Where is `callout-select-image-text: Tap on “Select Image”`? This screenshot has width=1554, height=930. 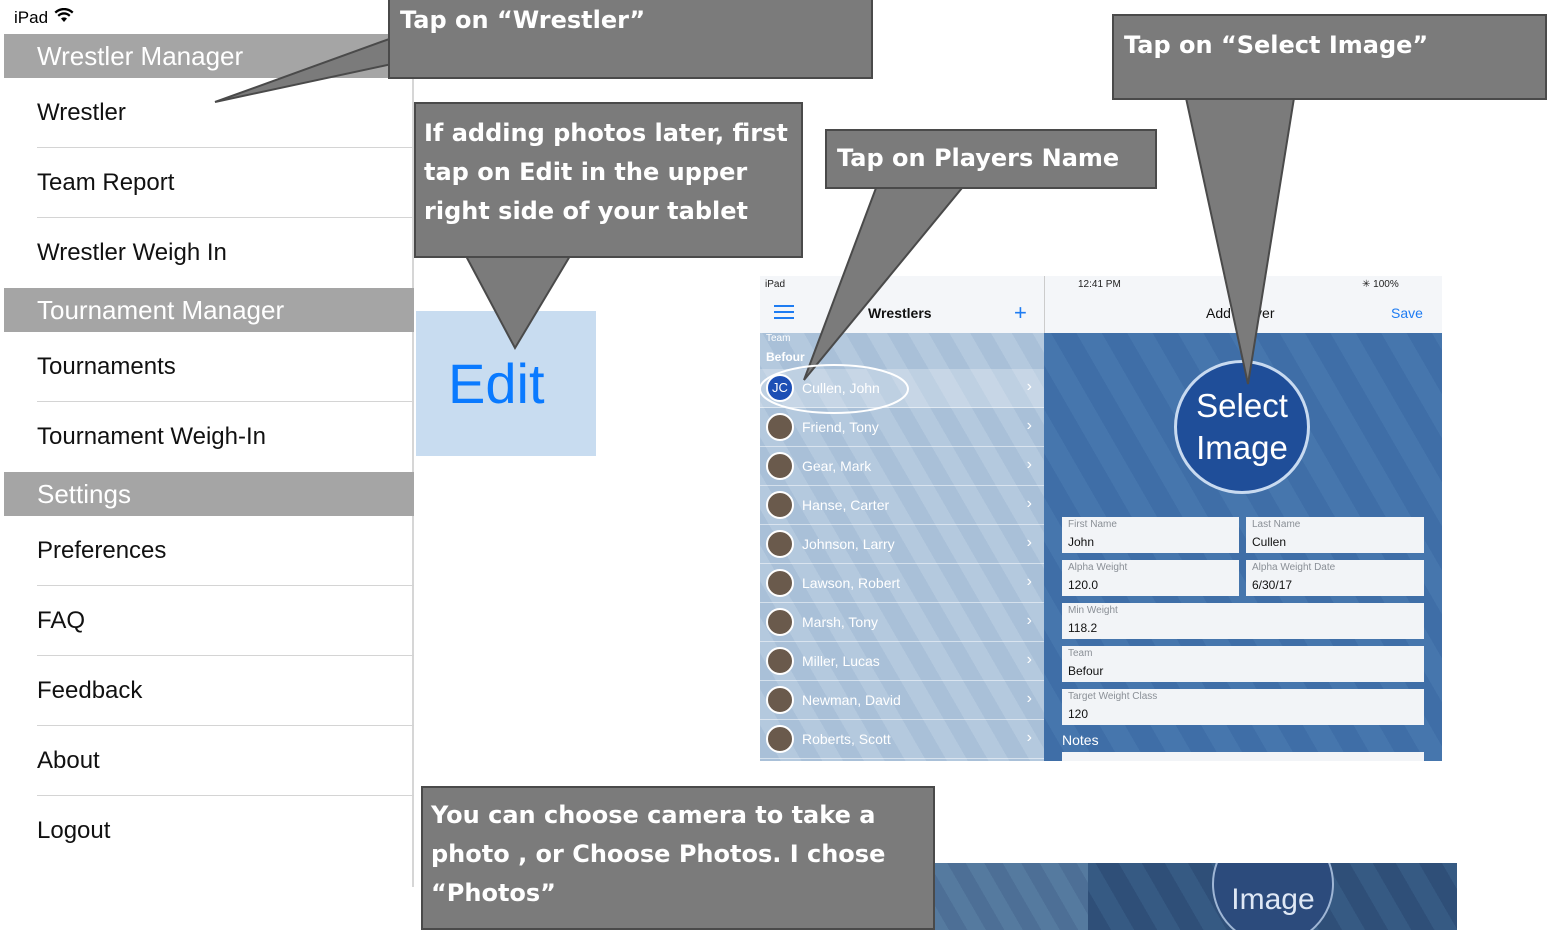
callout-select-image-text: Tap on “Select Image” is located at coordinates (1276, 45).